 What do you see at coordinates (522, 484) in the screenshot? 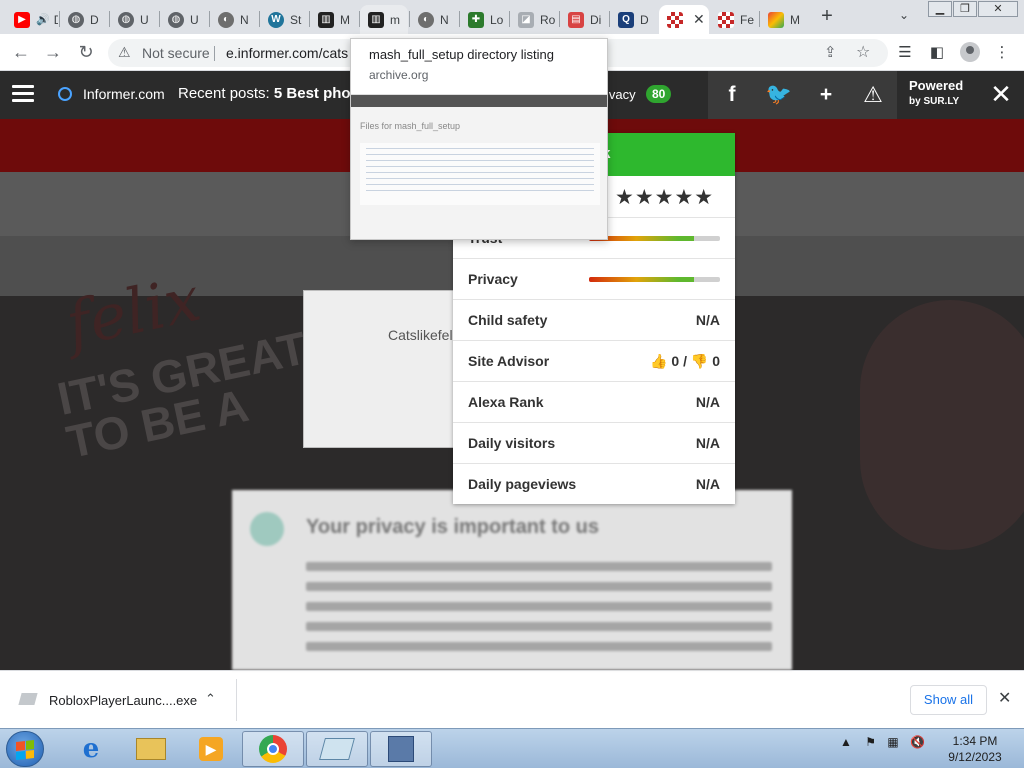
I see `row-label: Daily pageviews` at bounding box center [522, 484].